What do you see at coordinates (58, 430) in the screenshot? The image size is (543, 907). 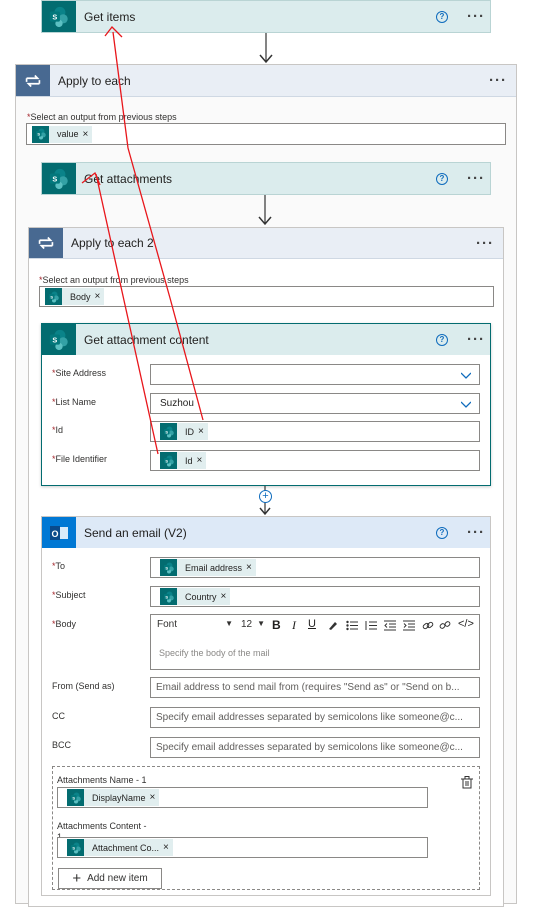 I see `id-label: *Id` at bounding box center [58, 430].